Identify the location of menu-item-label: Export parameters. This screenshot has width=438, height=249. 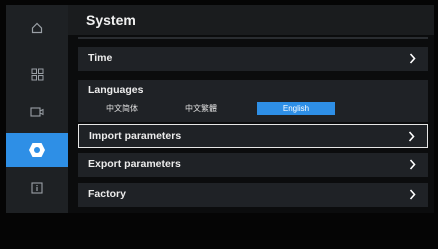
(134, 164).